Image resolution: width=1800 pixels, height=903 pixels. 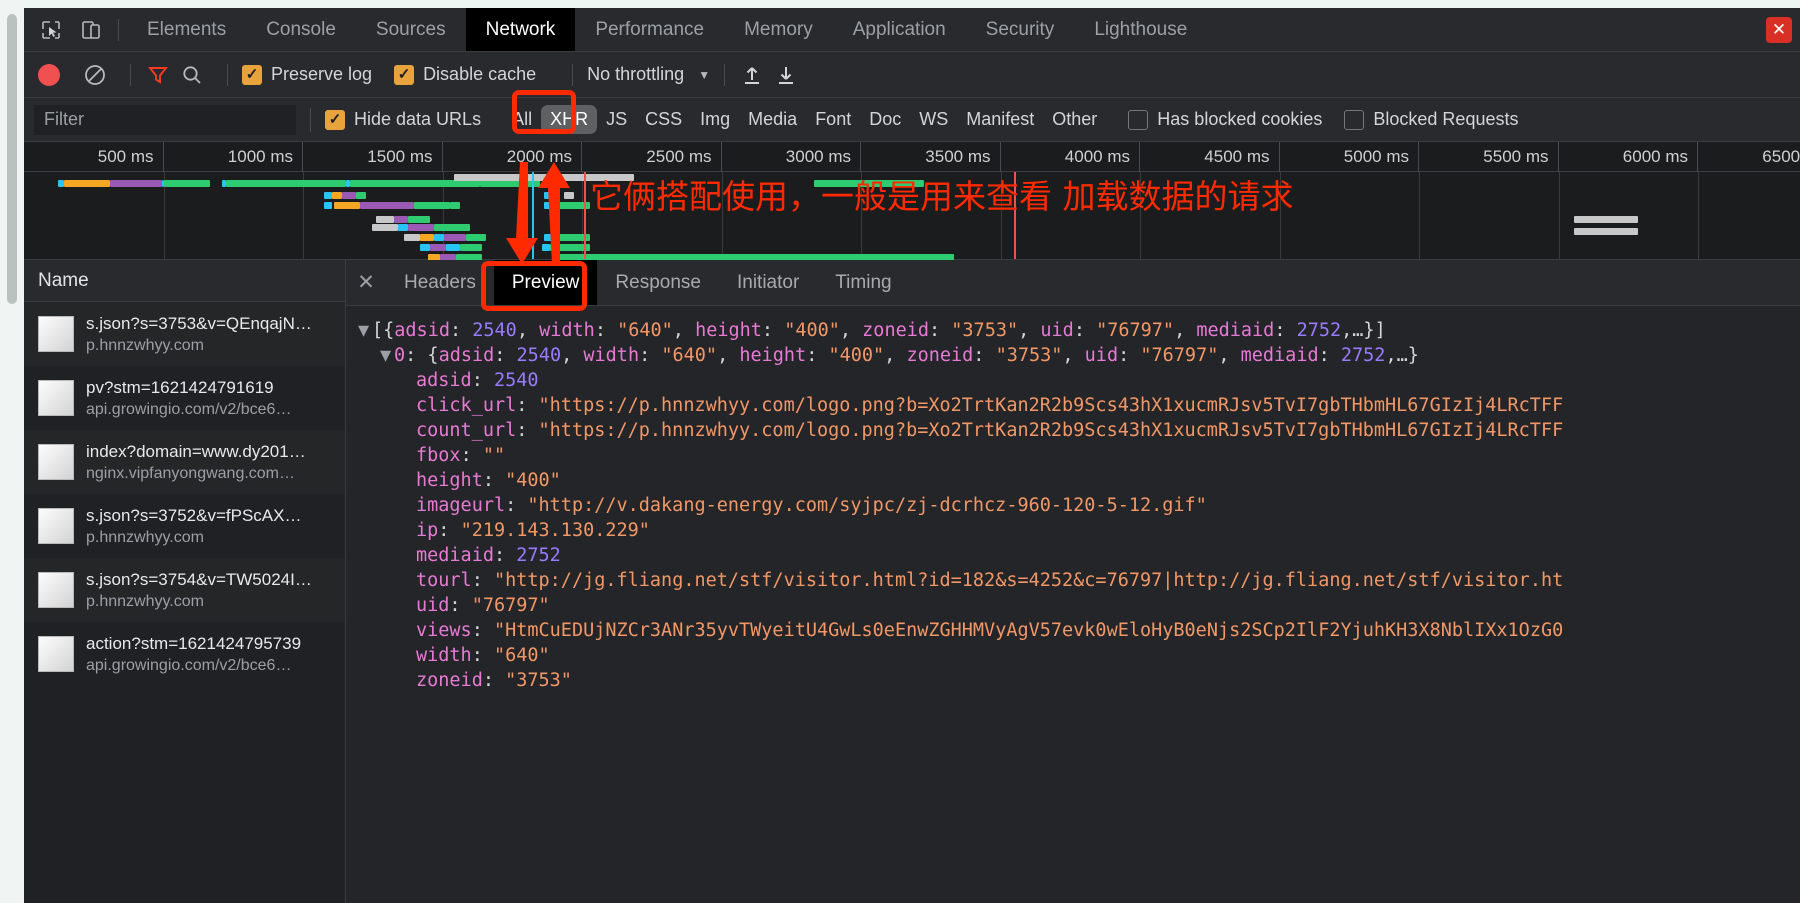 What do you see at coordinates (404, 74) in the screenshot?
I see `disable-cache-box` at bounding box center [404, 74].